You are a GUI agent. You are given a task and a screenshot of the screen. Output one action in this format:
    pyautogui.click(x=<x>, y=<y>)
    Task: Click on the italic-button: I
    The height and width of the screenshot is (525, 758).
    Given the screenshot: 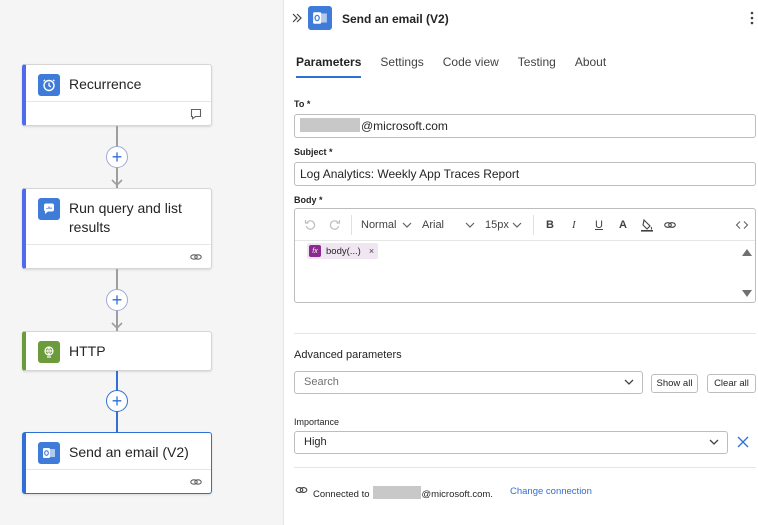 What is the action you would take?
    pyautogui.click(x=574, y=225)
    